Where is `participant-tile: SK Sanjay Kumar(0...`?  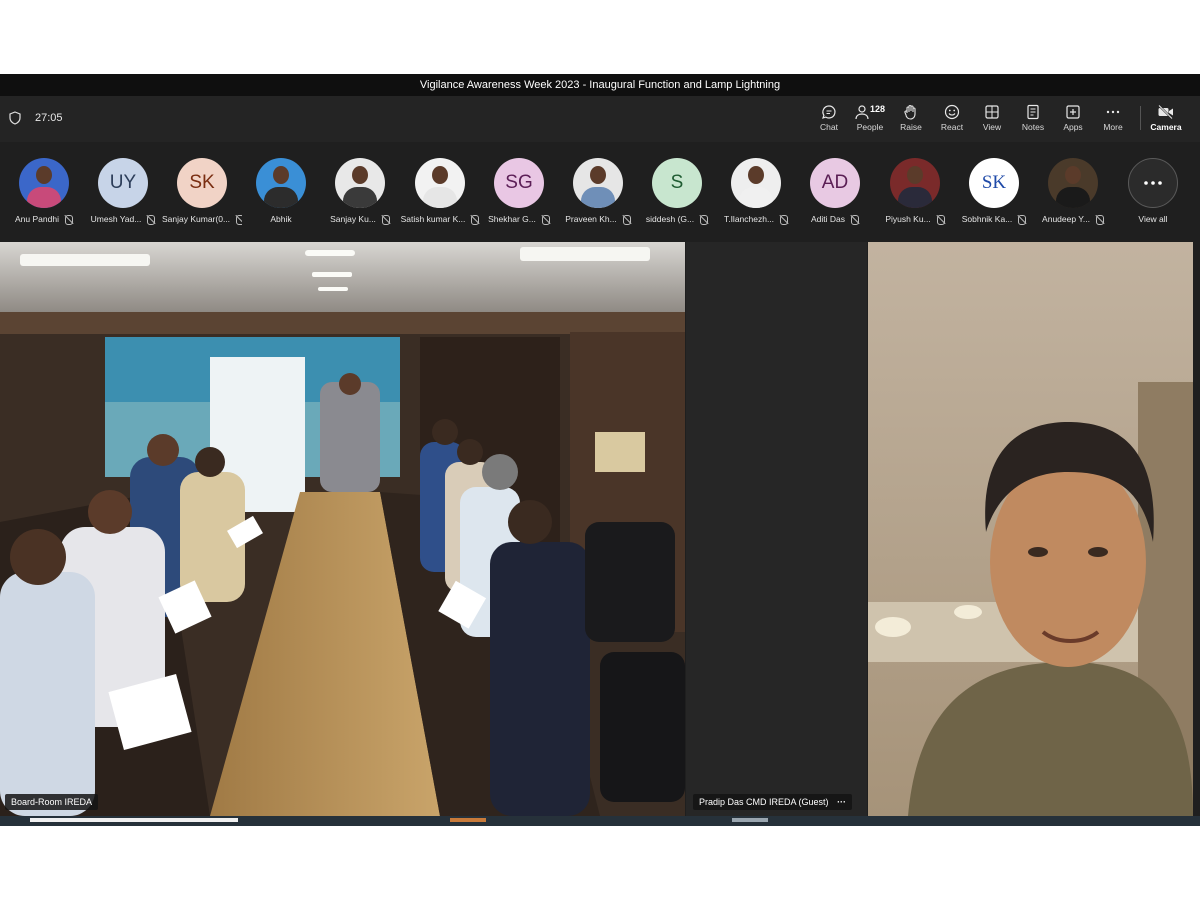
participant-tile: SK Sanjay Kumar(0... is located at coordinates (202, 191).